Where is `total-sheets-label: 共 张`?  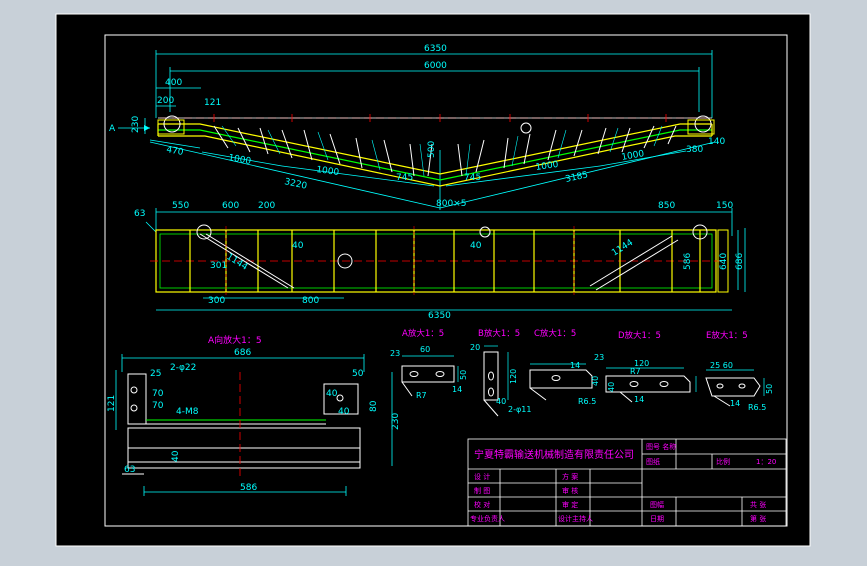 total-sheets-label: 共 张 is located at coordinates (758, 504).